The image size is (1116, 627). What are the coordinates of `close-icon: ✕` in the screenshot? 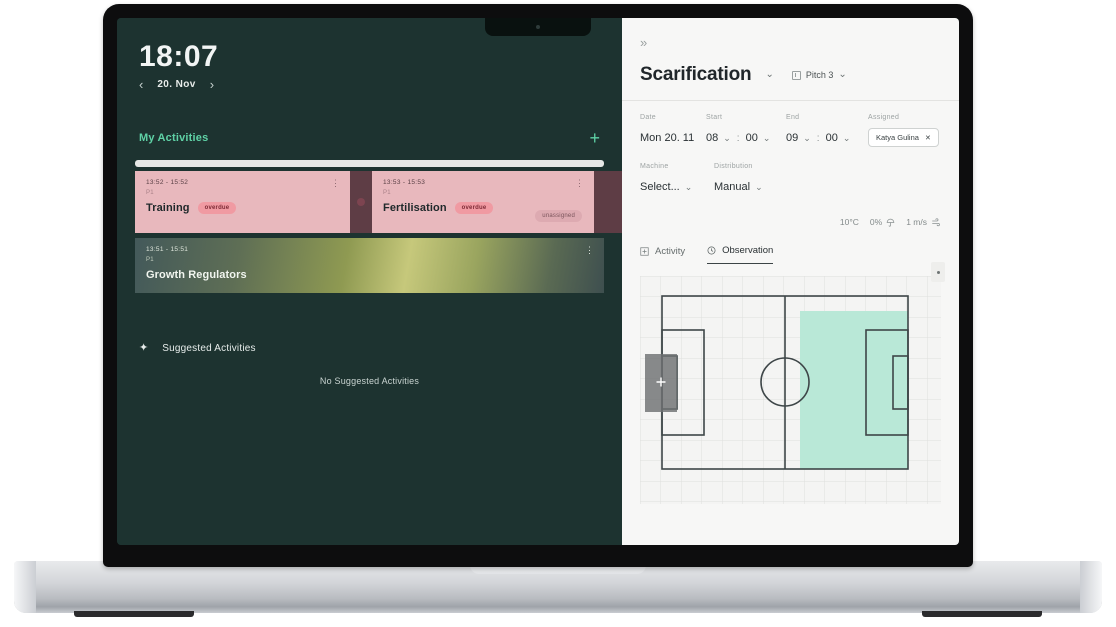 It's located at (928, 138).